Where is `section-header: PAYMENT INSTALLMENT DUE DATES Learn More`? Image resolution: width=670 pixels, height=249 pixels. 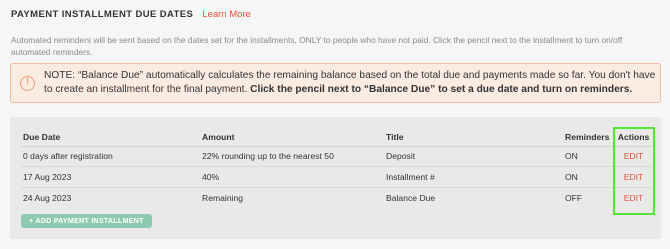 section-header: PAYMENT INSTALLMENT DUE DATES Learn More is located at coordinates (131, 14).